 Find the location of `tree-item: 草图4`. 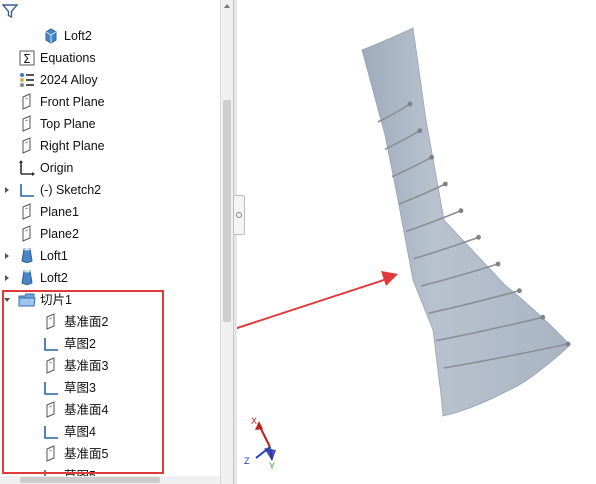

tree-item: 草图4 is located at coordinates (69, 432).